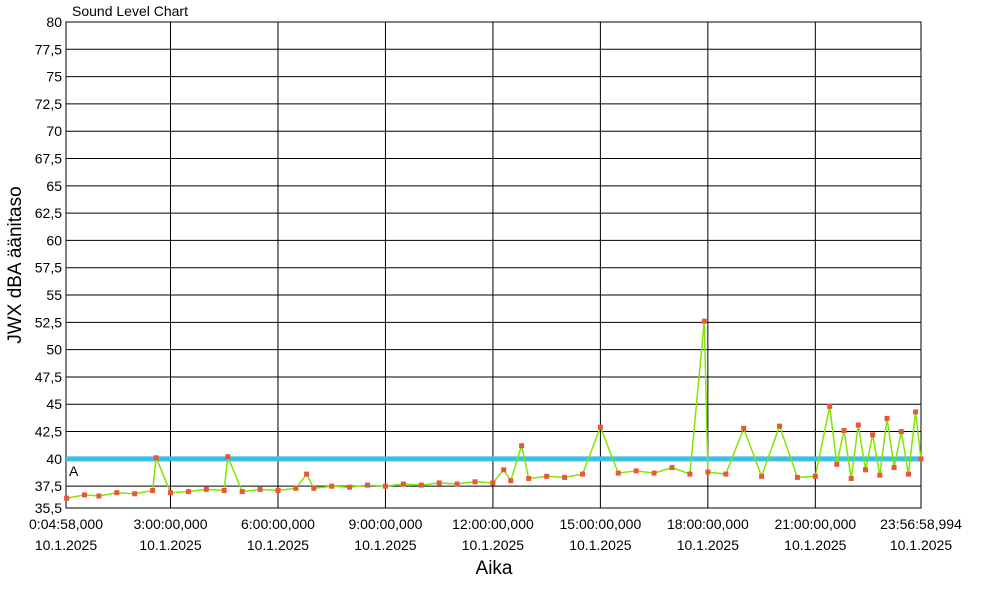  What do you see at coordinates (54, 77) in the screenshot?
I see `y-tick-label: 75` at bounding box center [54, 77].